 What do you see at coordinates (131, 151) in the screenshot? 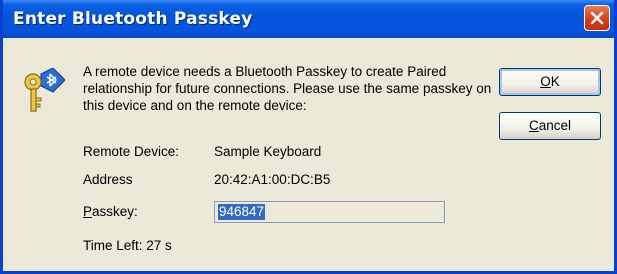
I see `remote-device-label: Remote Device:` at bounding box center [131, 151].